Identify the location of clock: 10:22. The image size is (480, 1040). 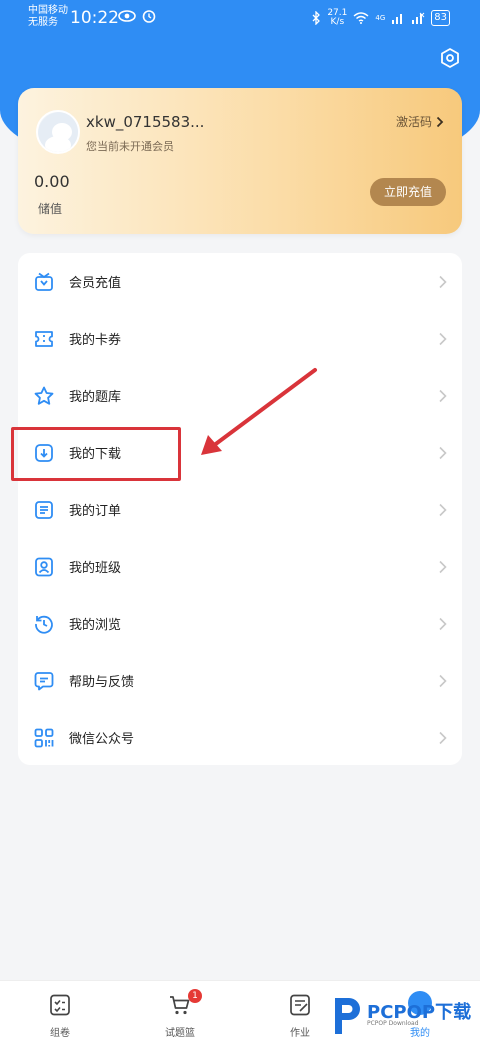
(94, 18).